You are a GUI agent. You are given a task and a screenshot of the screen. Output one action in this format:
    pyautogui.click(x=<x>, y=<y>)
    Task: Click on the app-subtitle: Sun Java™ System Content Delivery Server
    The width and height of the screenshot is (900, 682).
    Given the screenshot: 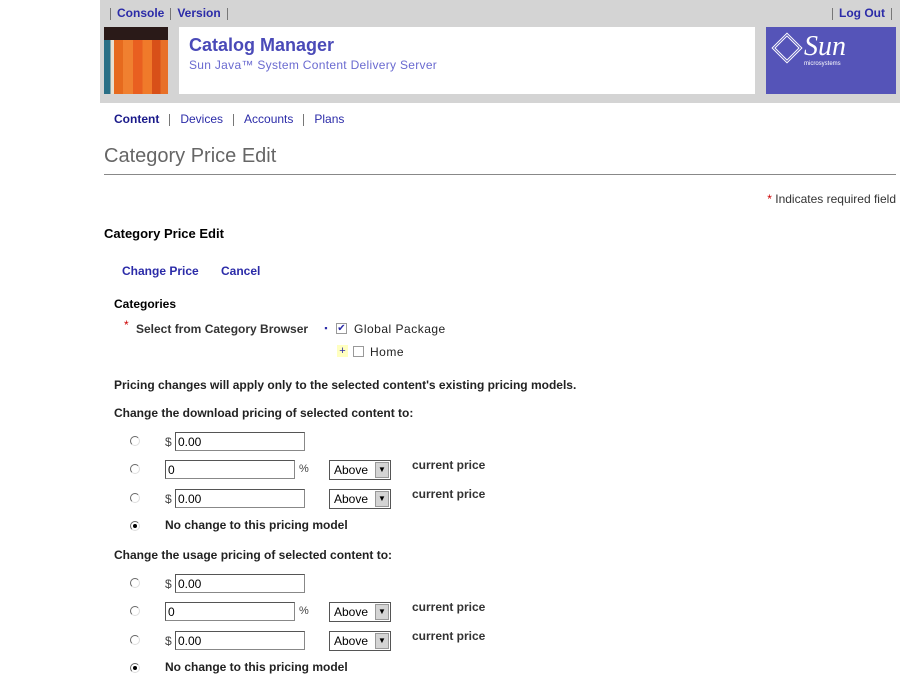 What is the action you would take?
    pyautogui.click(x=313, y=65)
    